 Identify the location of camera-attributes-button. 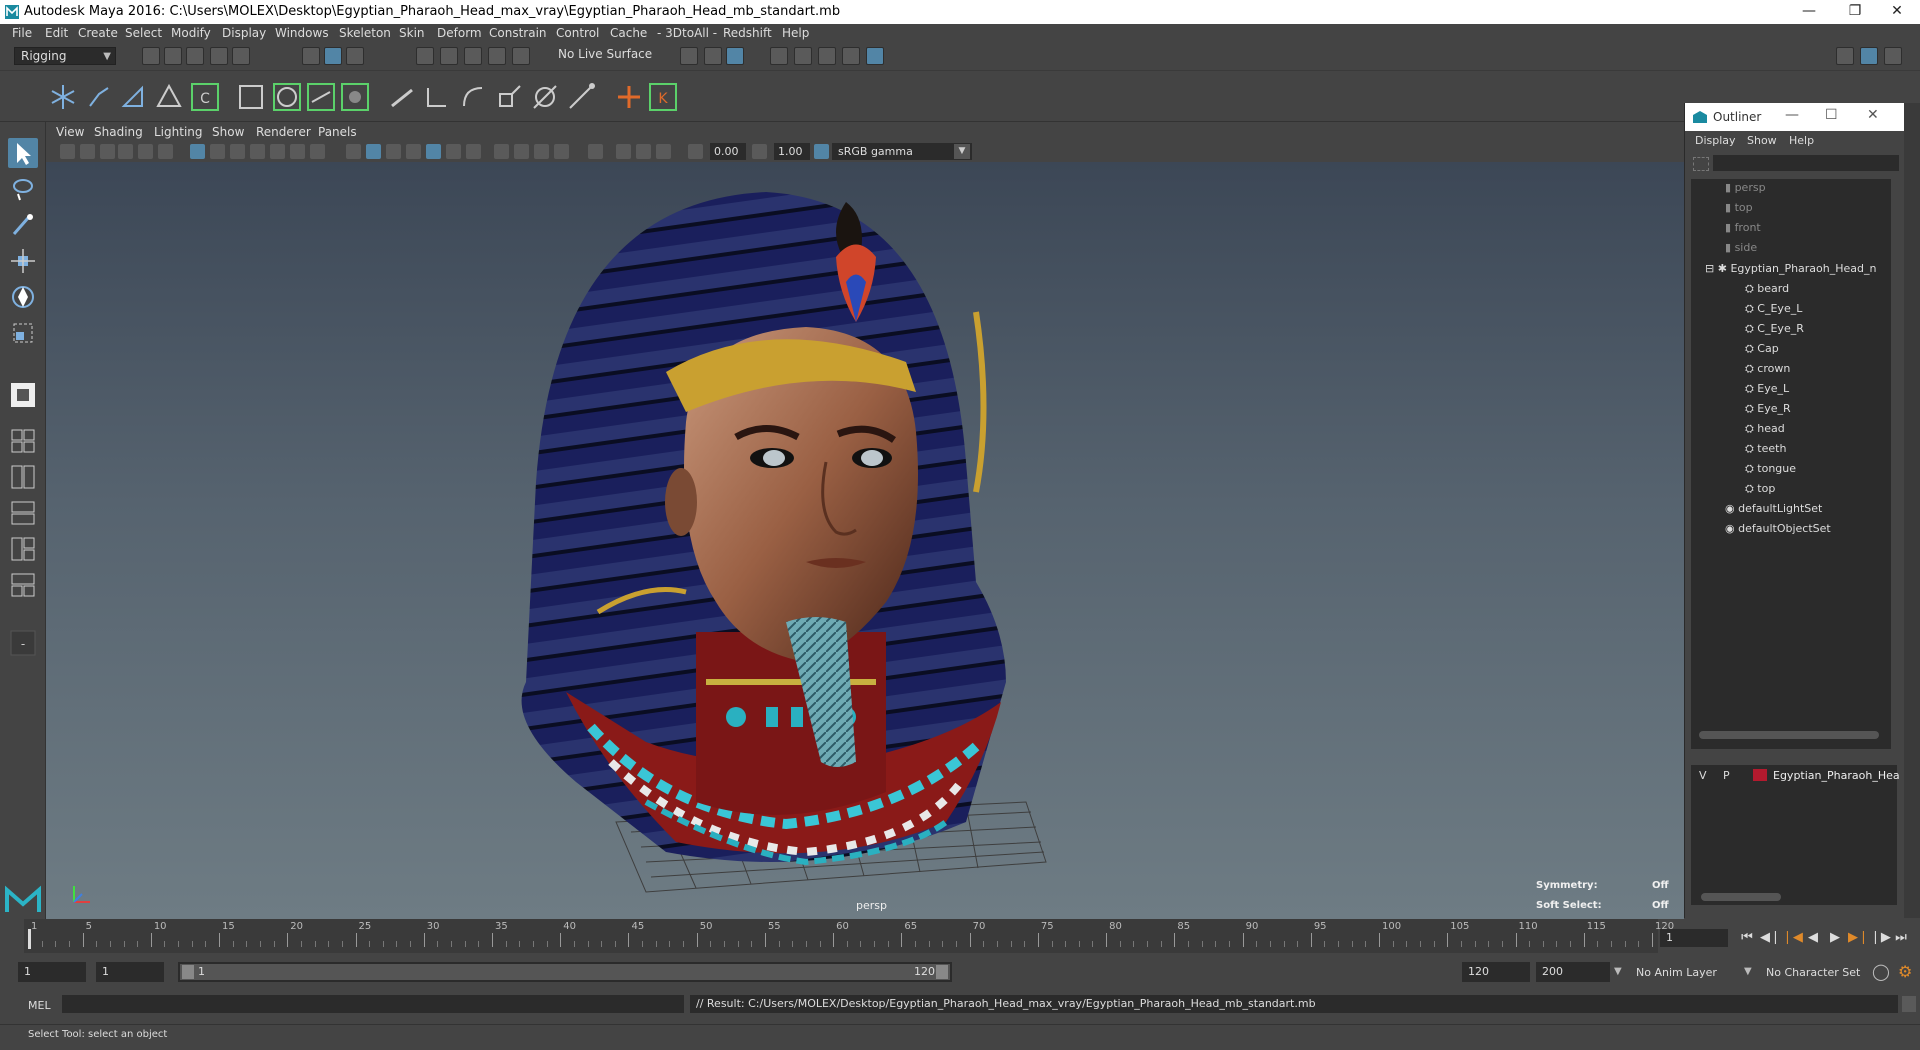
(87, 151).